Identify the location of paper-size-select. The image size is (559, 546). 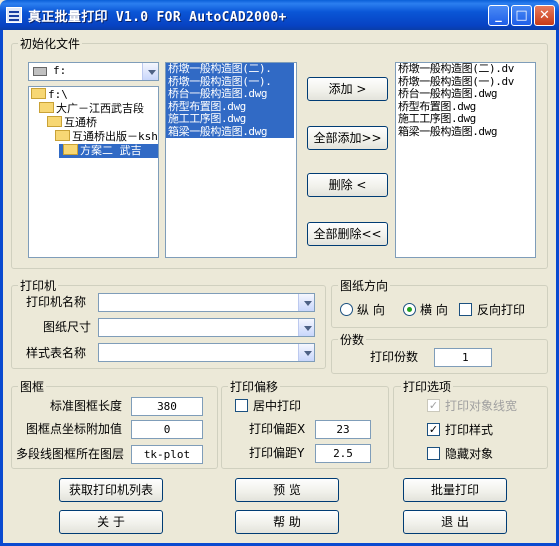
(206, 327).